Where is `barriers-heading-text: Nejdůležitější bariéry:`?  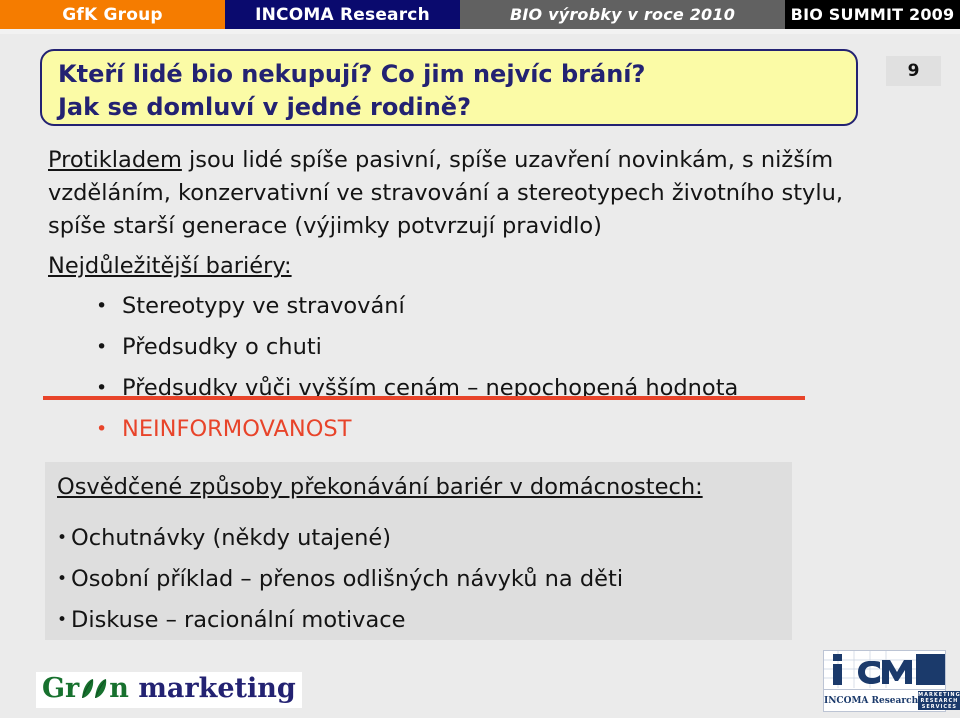 barriers-heading-text: Nejdůležitější bariéry: is located at coordinates (170, 266).